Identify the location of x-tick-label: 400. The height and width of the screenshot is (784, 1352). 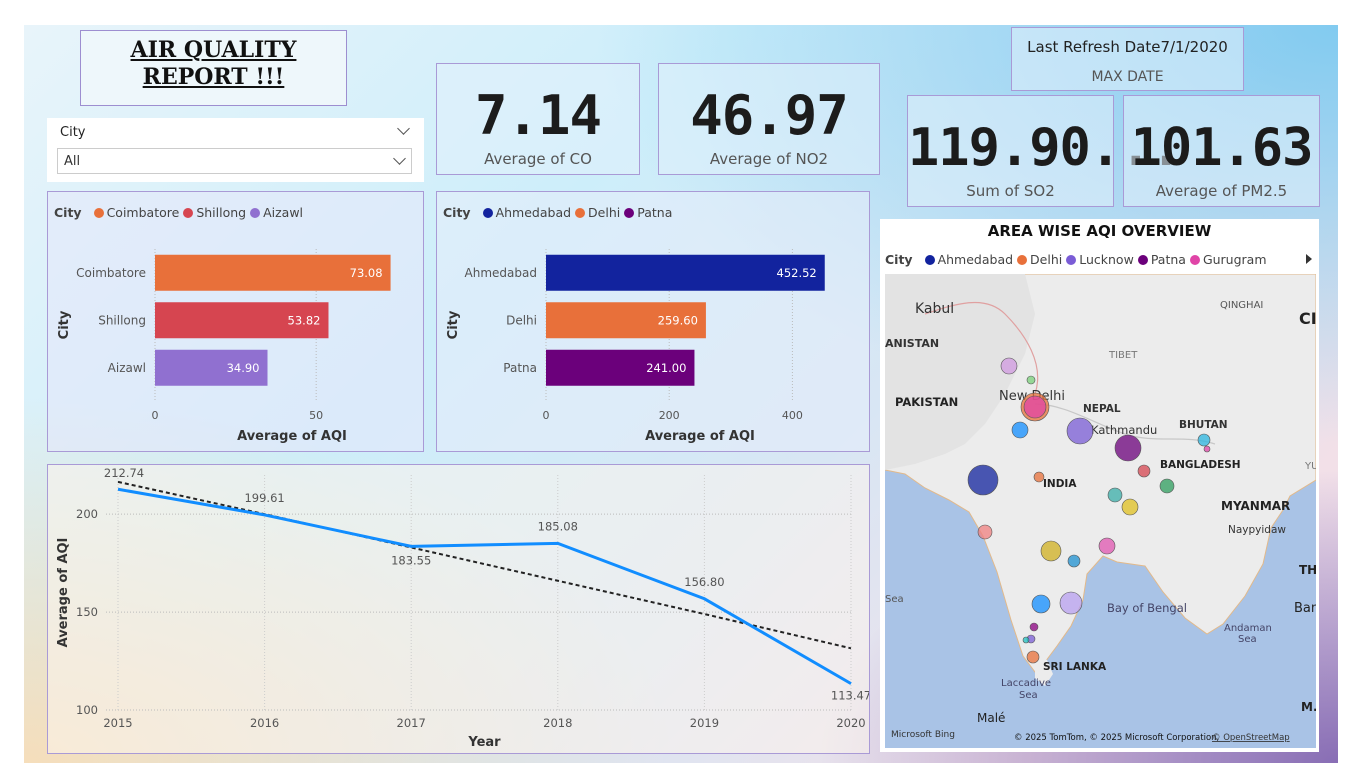
(792, 415).